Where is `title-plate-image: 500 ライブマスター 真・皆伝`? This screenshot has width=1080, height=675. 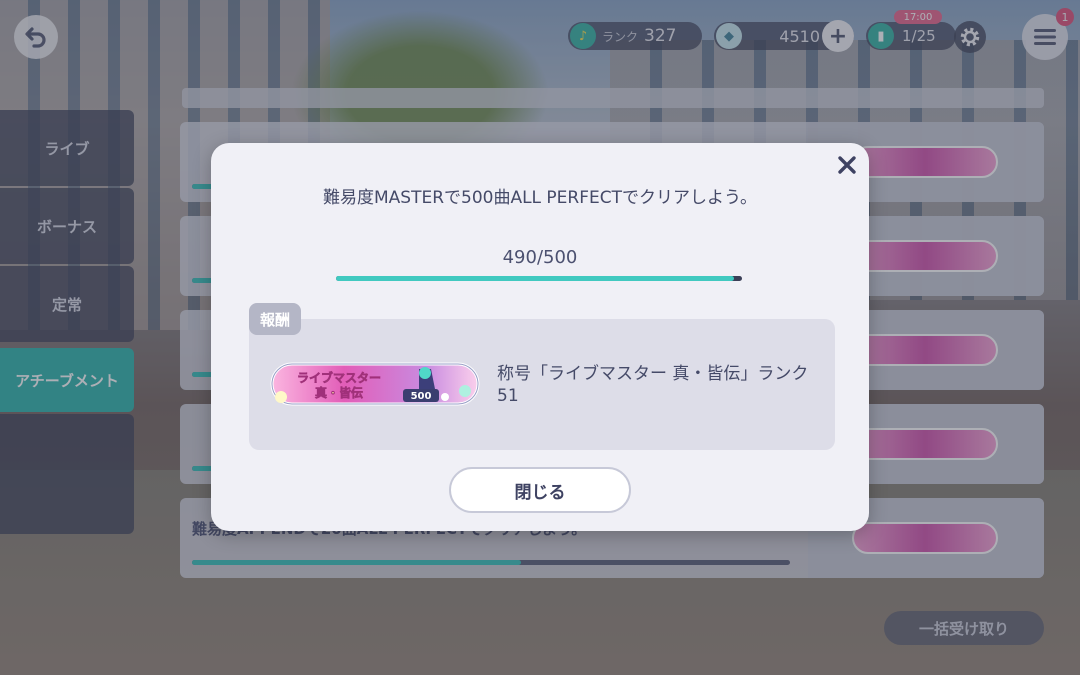 title-plate-image: 500 ライブマスター 真・皆伝 is located at coordinates (375, 384).